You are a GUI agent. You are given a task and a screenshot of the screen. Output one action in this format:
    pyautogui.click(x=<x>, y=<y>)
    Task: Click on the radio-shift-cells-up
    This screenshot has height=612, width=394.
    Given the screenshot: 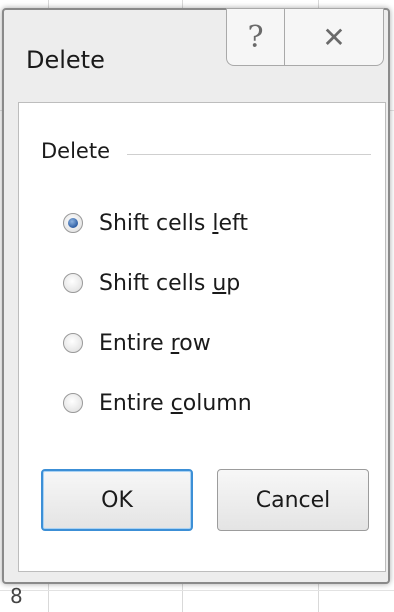 What is the action you would take?
    pyautogui.click(x=73, y=283)
    